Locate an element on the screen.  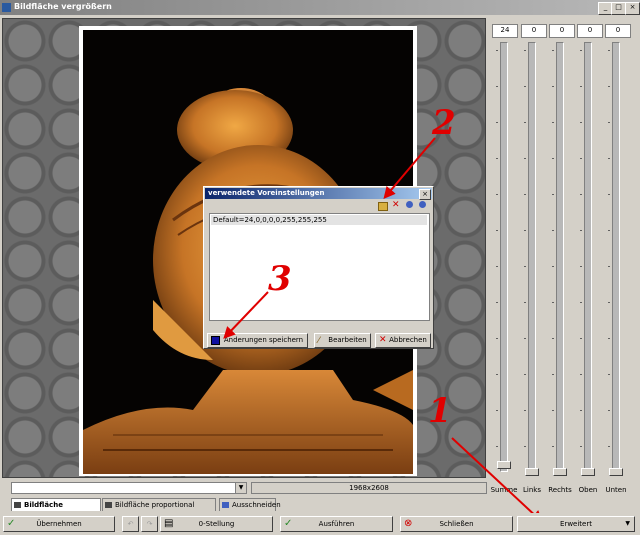
dropdown-arrow-icon: ▼ is located at coordinates (627, 523).